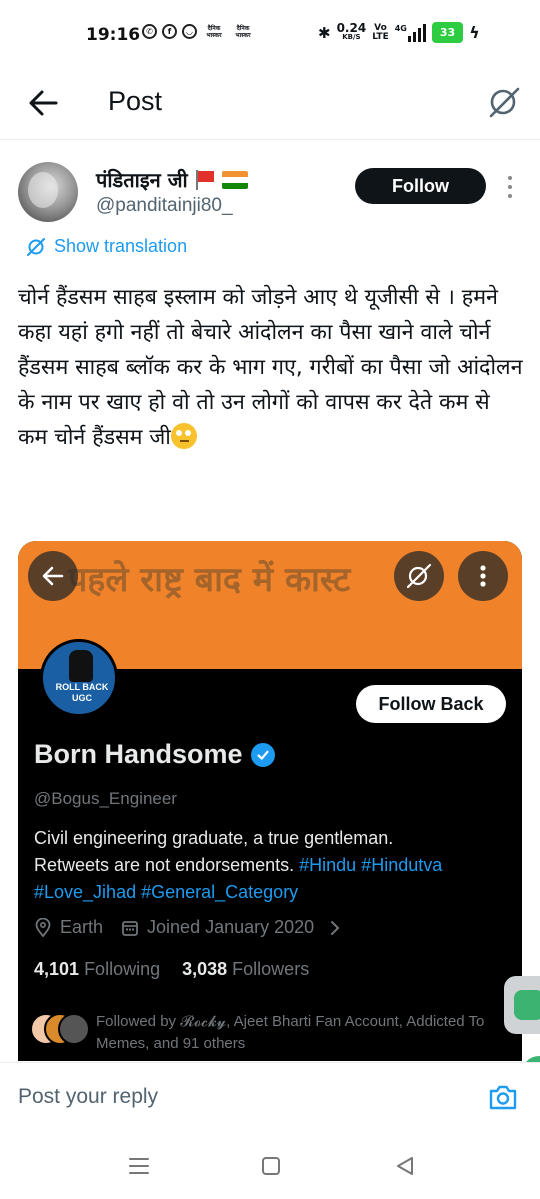 This screenshot has width=540, height=1199. Describe the element at coordinates (214, 31) in the screenshot. I see `news-app-icon: दैनिक भास्कर` at that location.